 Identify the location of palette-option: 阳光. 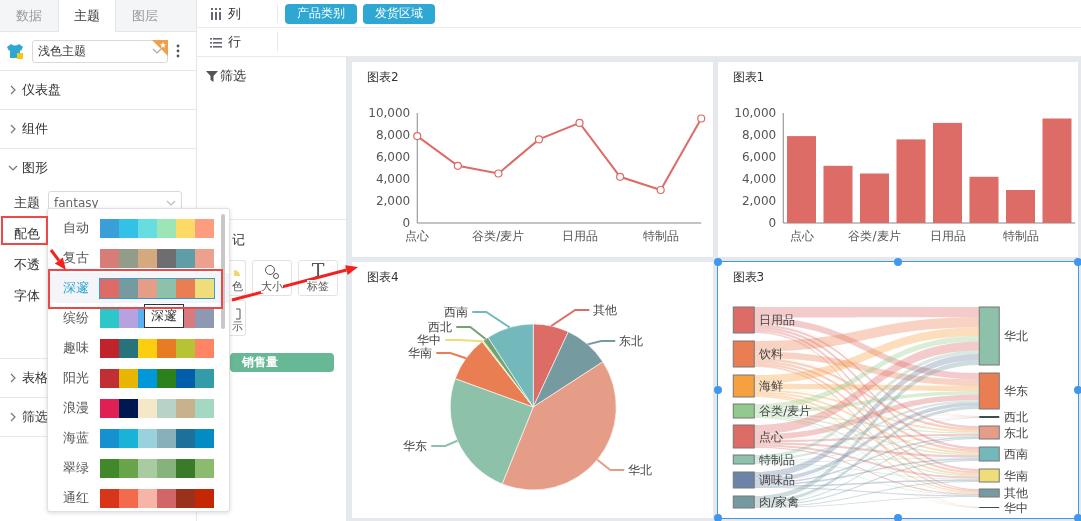
(76, 378).